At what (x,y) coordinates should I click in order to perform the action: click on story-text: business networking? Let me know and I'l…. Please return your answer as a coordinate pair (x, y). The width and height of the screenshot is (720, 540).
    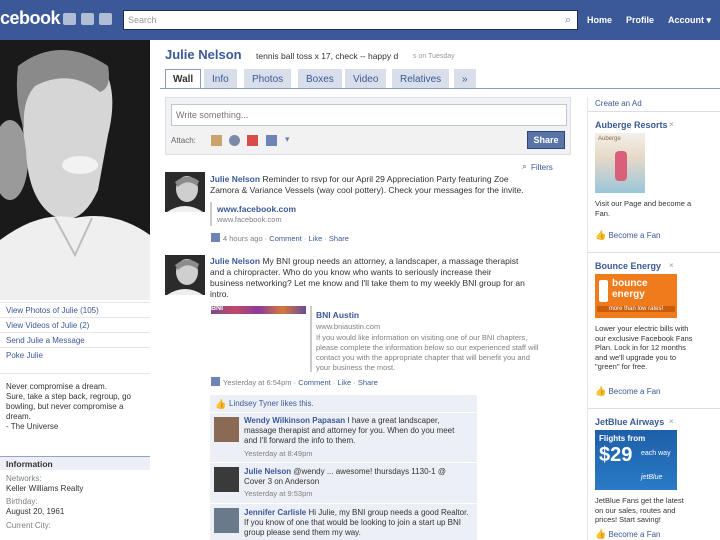
    Looking at the image, I should click on (367, 283).